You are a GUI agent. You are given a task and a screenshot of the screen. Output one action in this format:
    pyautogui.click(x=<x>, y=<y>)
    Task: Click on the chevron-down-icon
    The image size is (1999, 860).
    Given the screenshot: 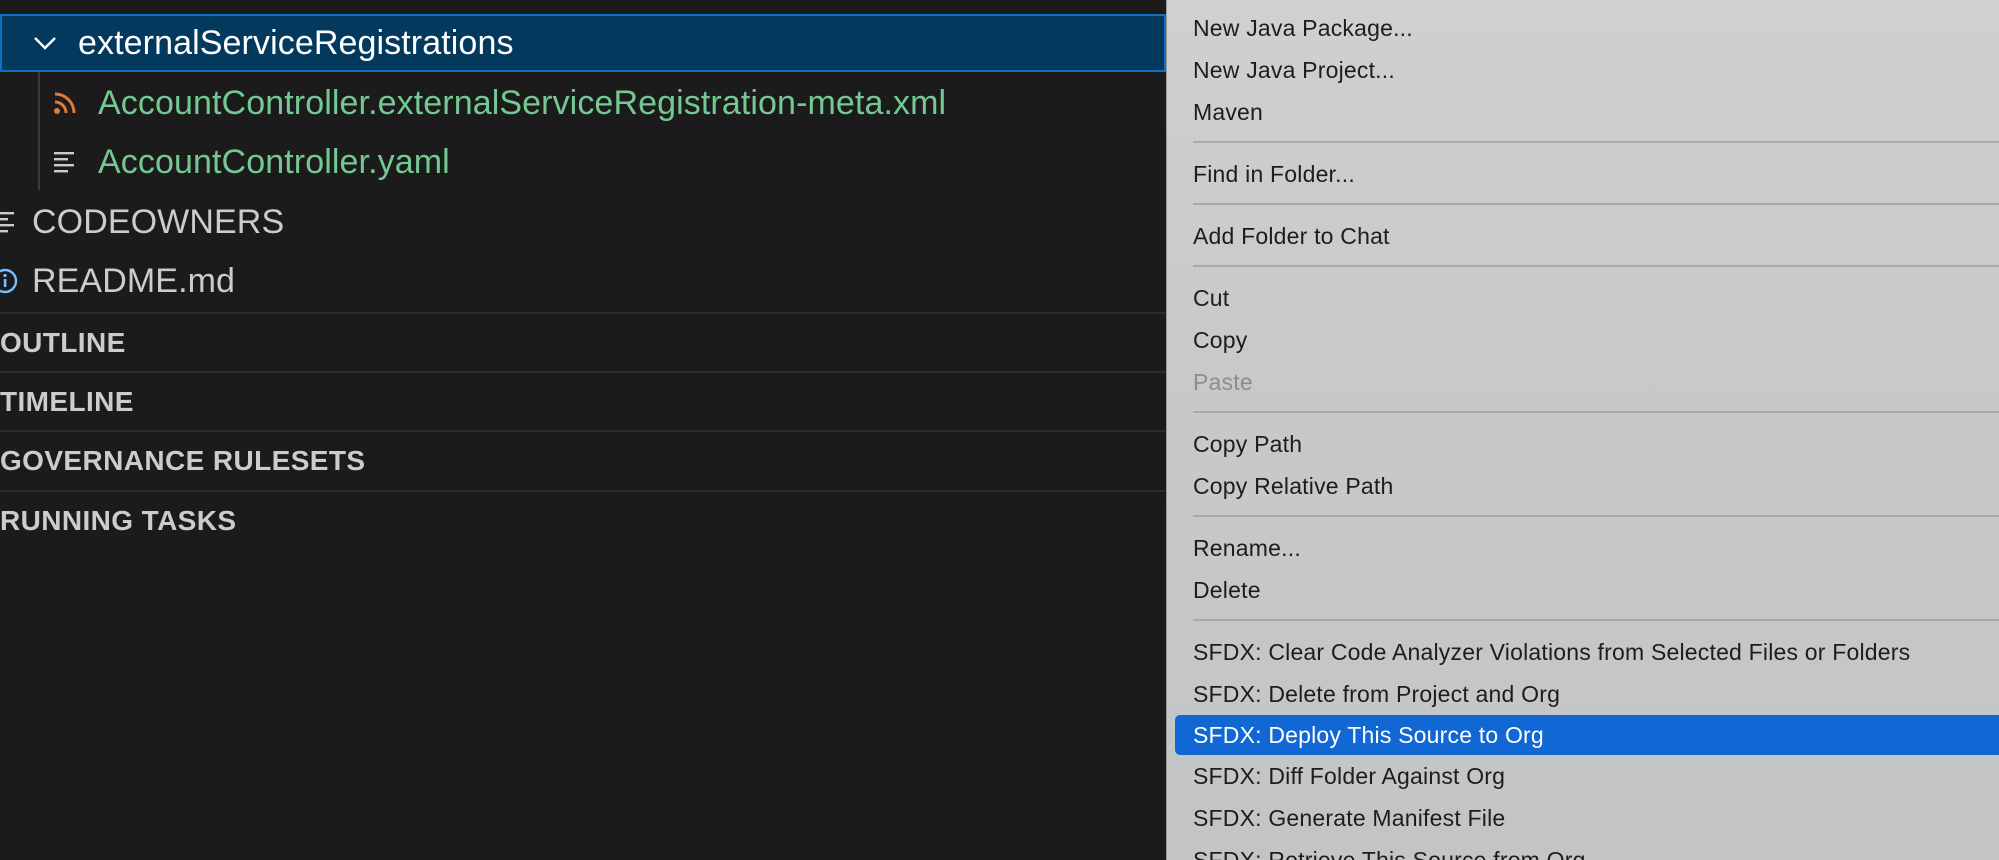 What is the action you would take?
    pyautogui.click(x=45, y=43)
    